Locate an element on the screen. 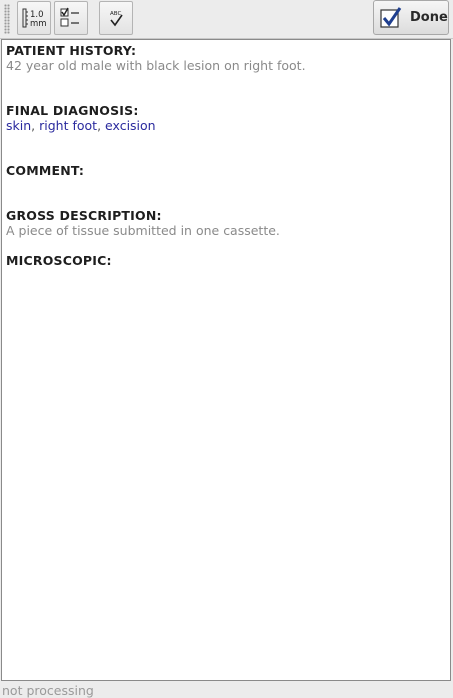 The width and height of the screenshot is (453, 698). done-button: Done is located at coordinates (411, 17).